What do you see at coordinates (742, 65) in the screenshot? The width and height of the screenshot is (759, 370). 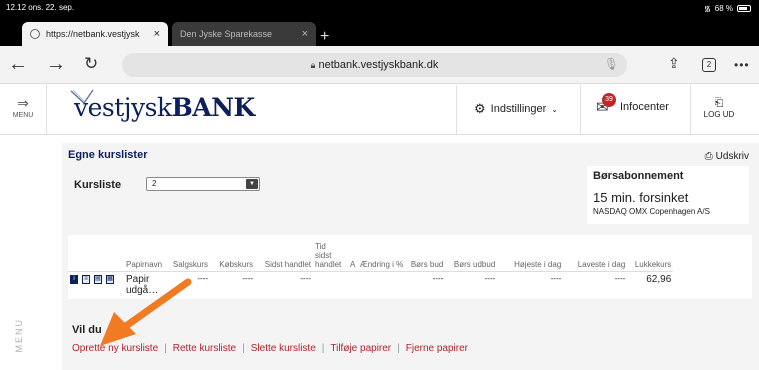 I see `more-dots-icon: •••` at bounding box center [742, 65].